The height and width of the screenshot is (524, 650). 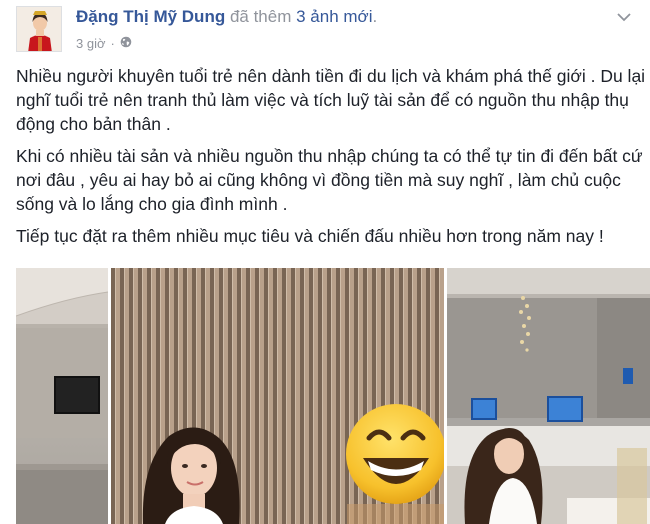 I want to click on post-meta: 3 giờ ·, so click(x=104, y=43).